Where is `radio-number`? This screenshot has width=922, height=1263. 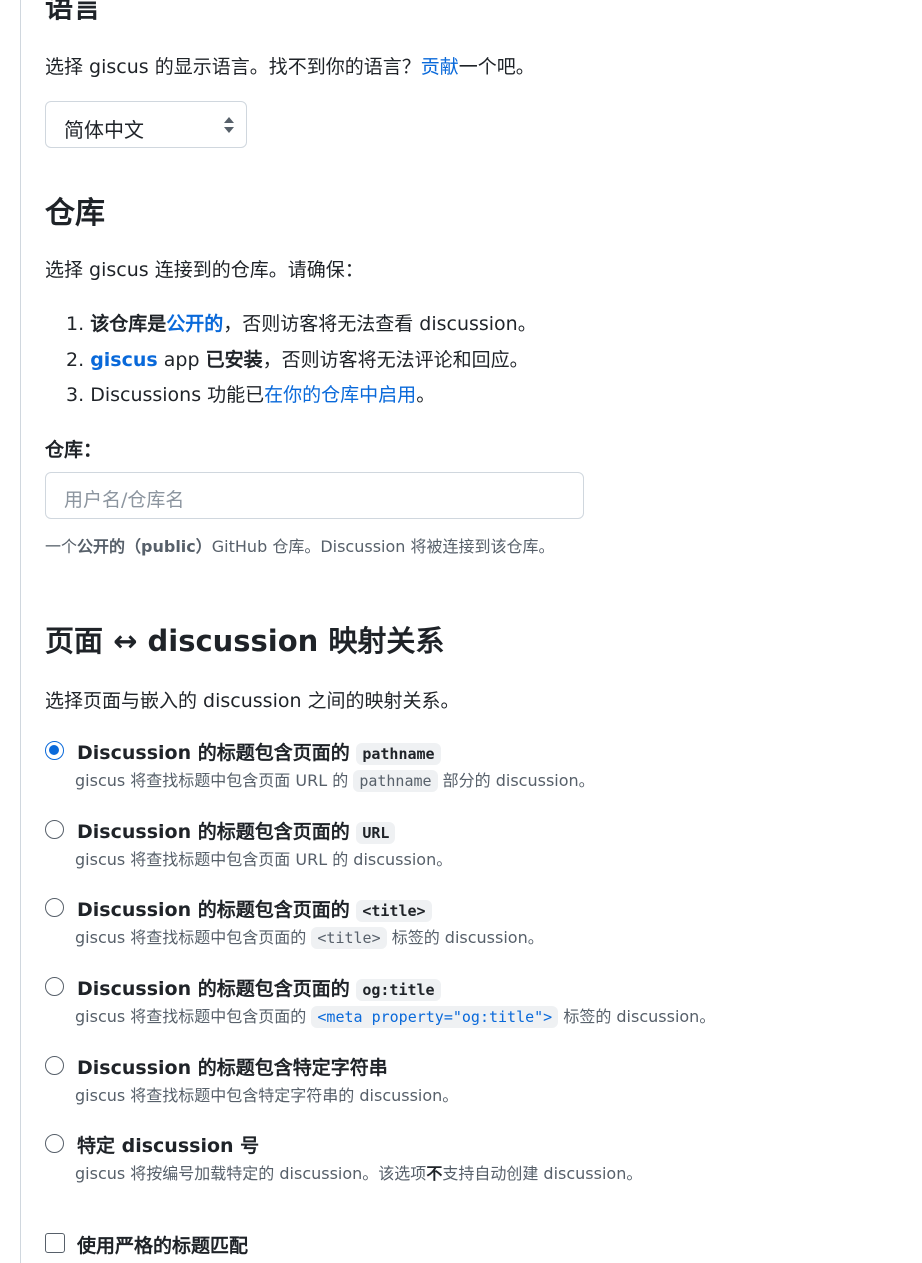 radio-number is located at coordinates (54, 1143).